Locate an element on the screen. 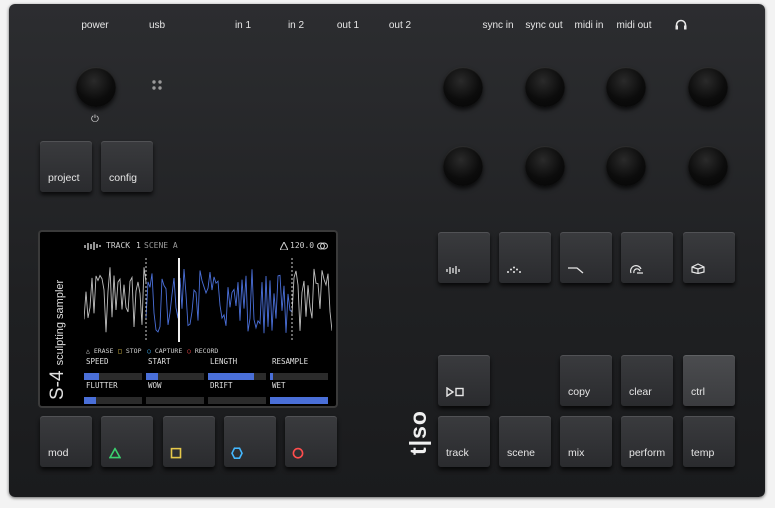  mode-capture: ○ CAPTURE is located at coordinates (164, 351).